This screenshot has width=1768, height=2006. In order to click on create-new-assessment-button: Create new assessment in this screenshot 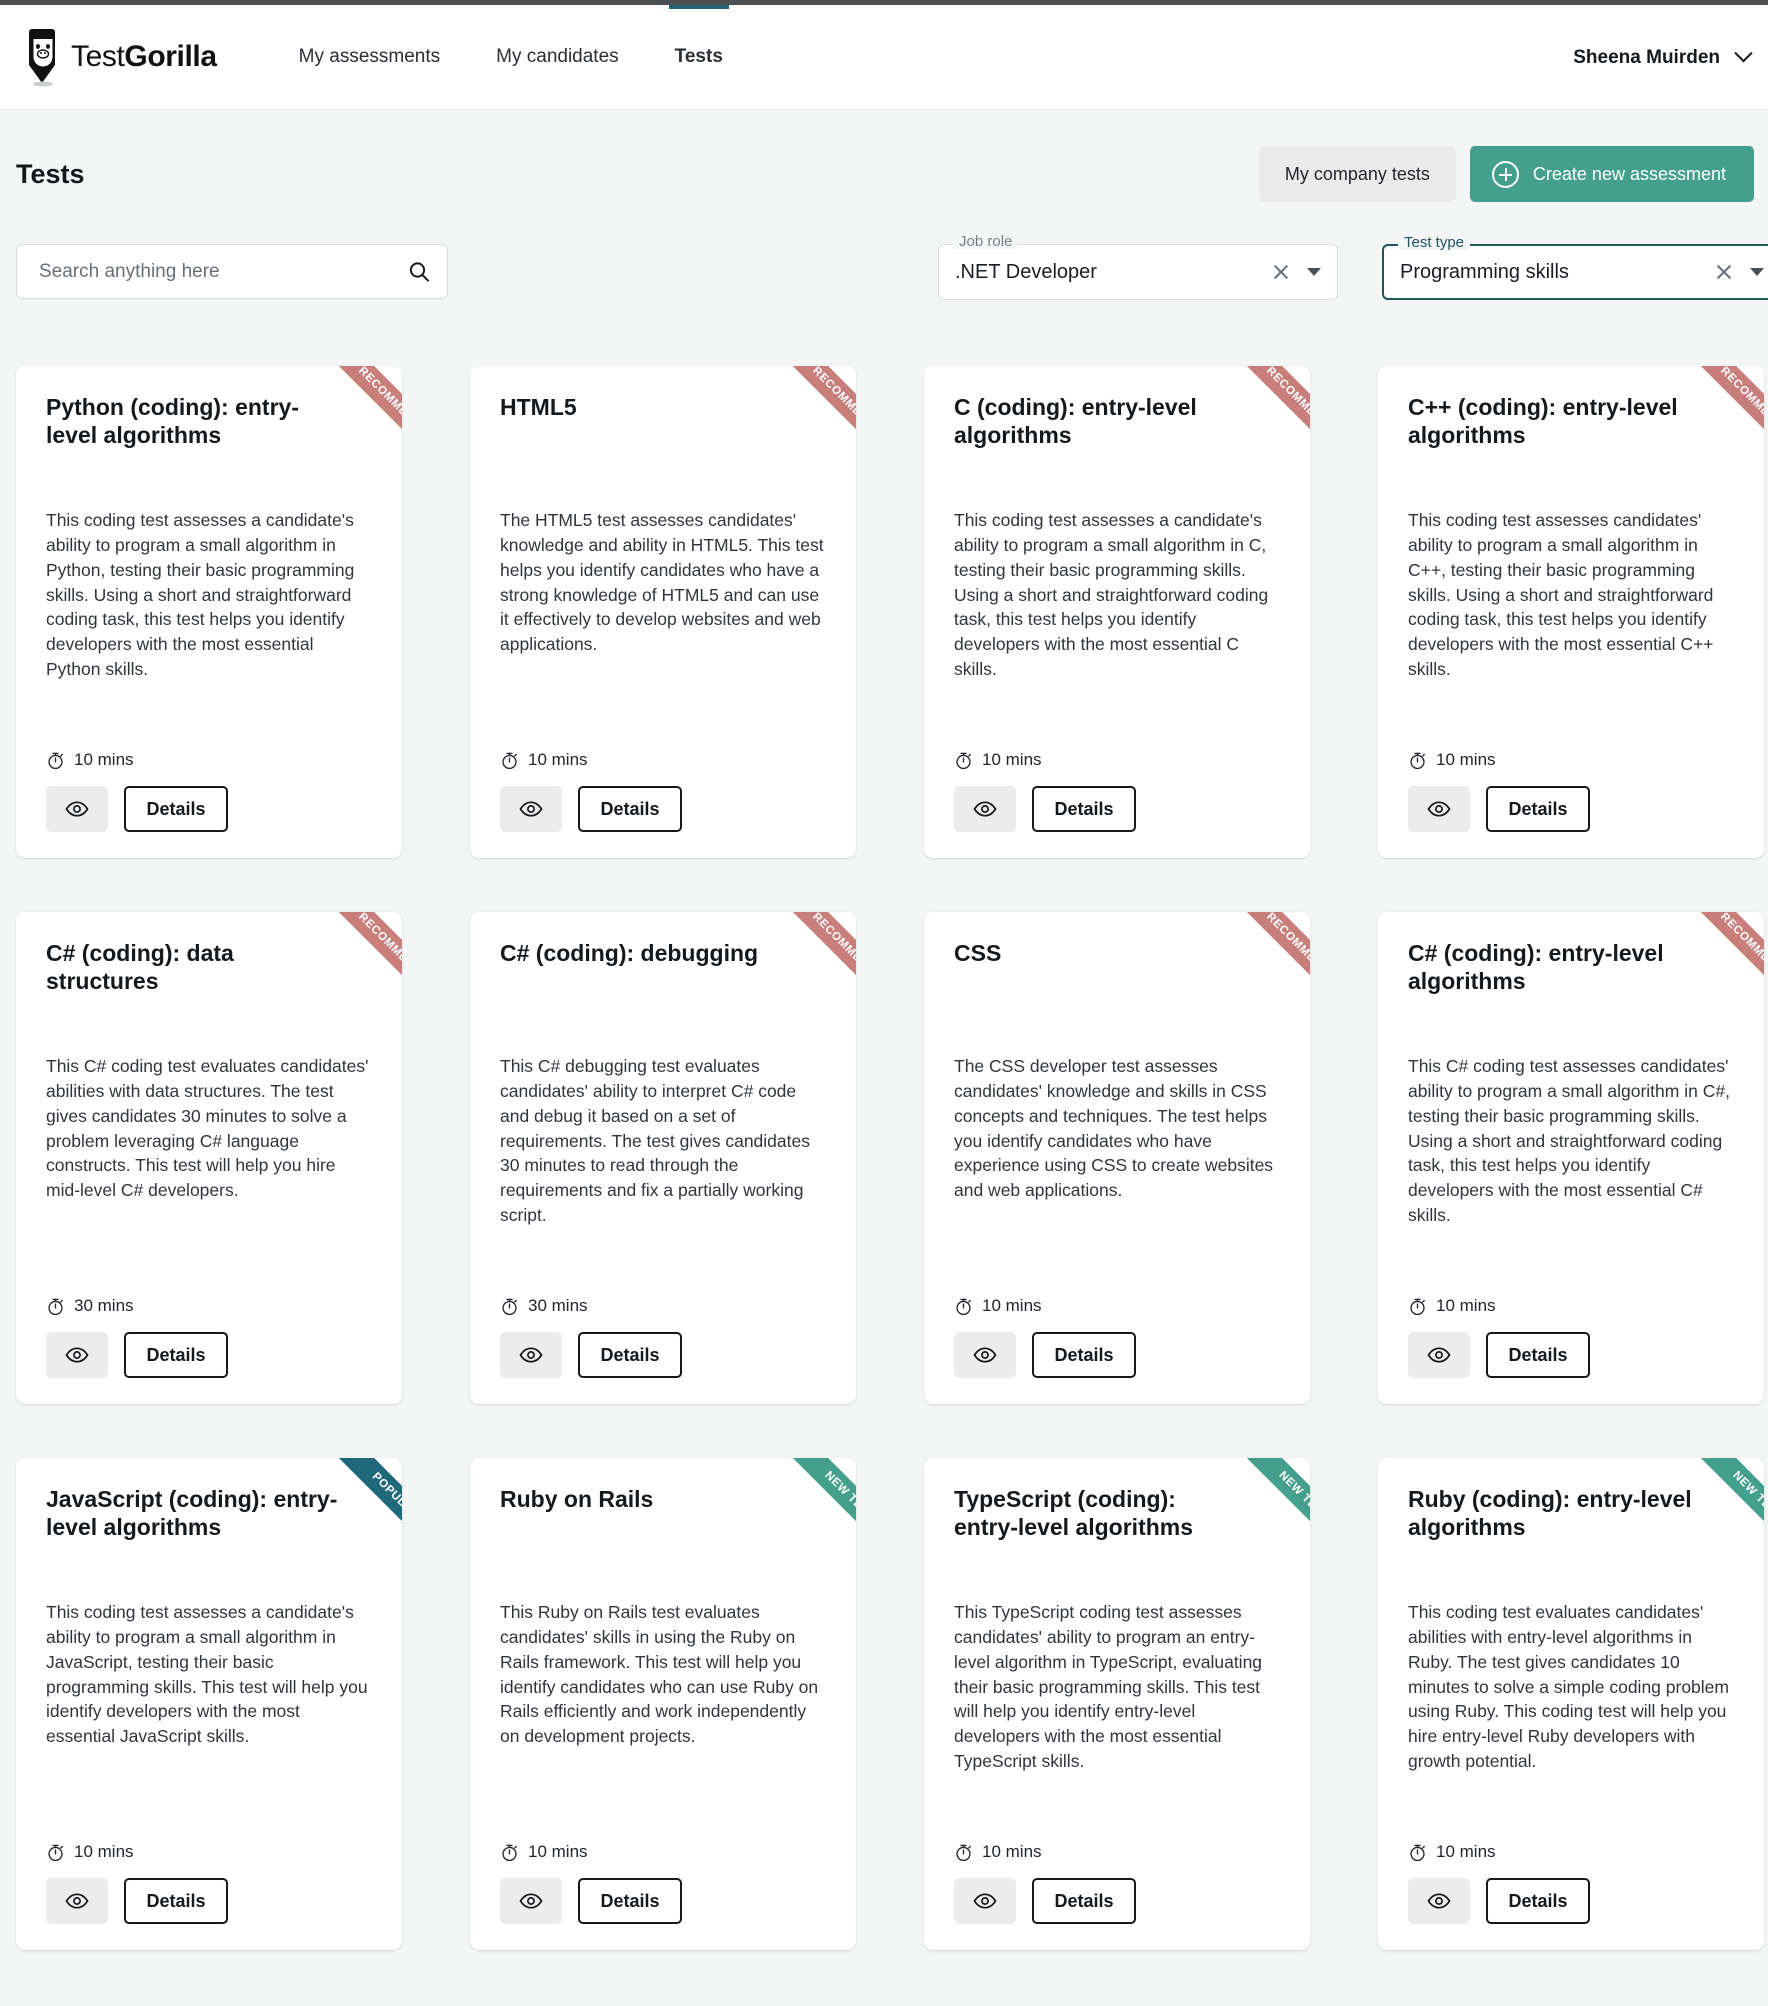, I will do `click(1611, 174)`.